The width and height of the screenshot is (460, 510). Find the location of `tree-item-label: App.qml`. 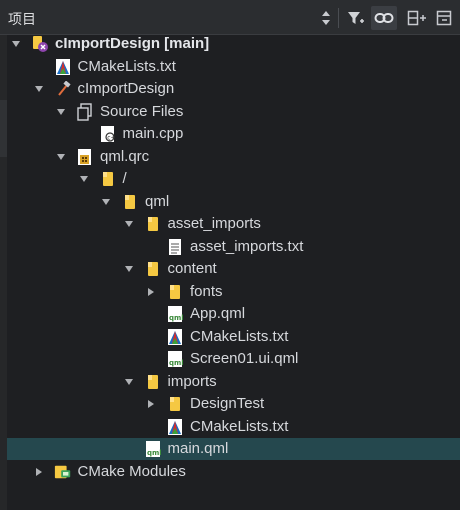

tree-item-label: App.qml is located at coordinates (218, 313).